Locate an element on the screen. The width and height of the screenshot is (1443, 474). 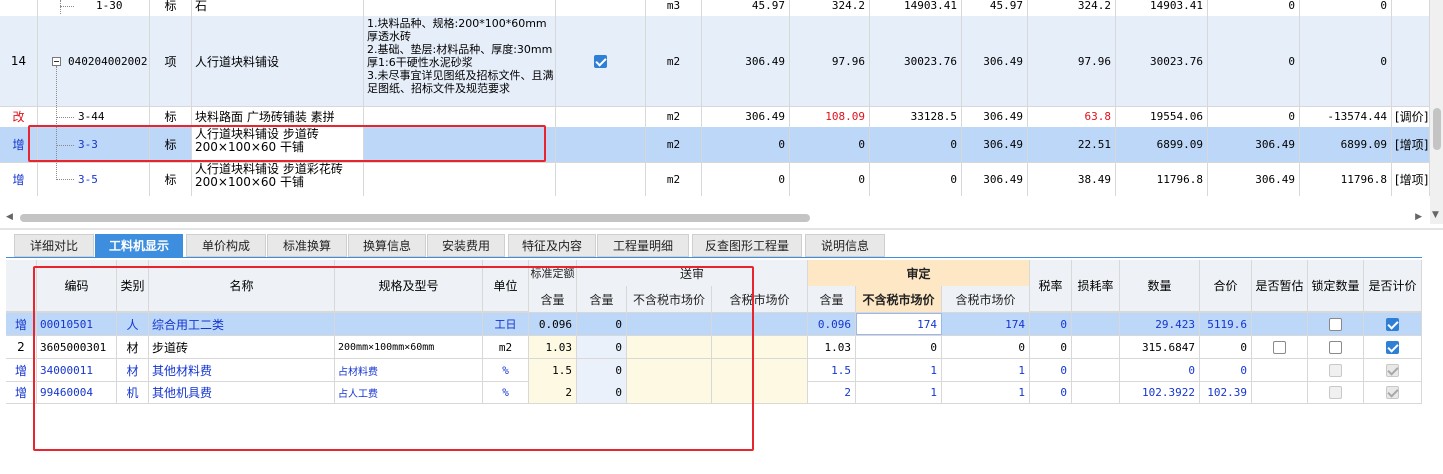
tab-3: 单价构成 is located at coordinates (226, 245).